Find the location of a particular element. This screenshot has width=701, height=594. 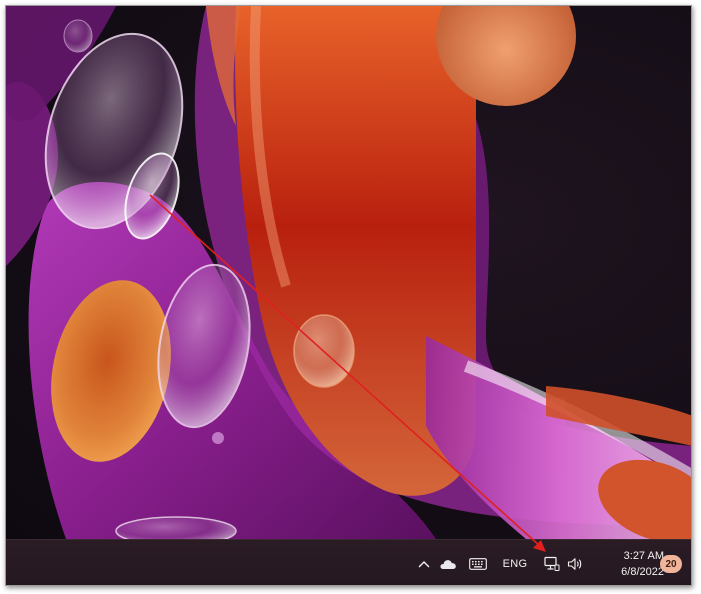

clock-date: 6/8/2022 is located at coordinates (642, 572).